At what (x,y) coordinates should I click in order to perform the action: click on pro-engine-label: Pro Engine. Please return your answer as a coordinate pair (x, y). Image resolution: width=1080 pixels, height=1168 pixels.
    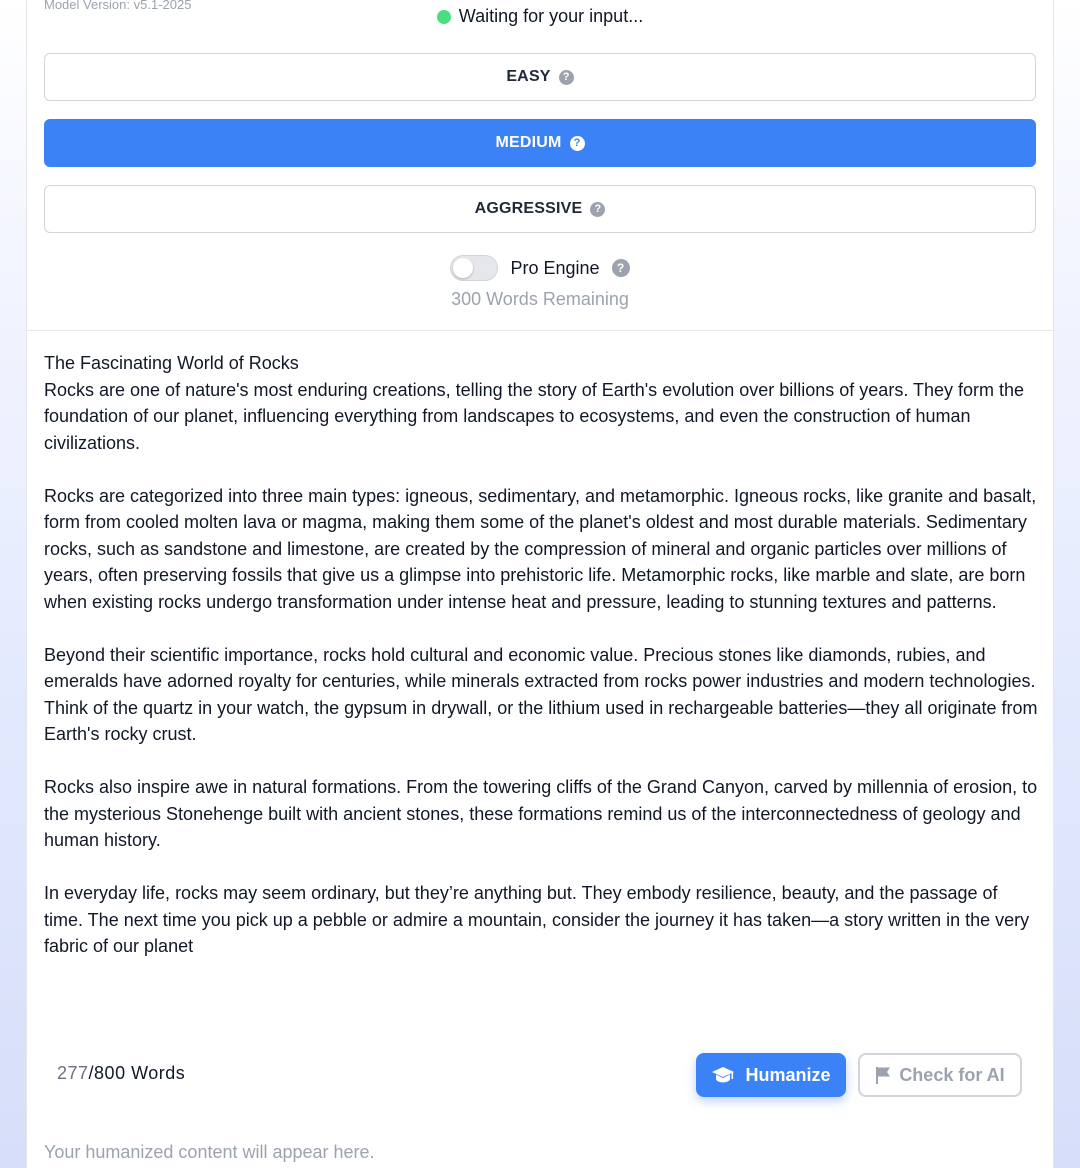
    Looking at the image, I should click on (555, 267).